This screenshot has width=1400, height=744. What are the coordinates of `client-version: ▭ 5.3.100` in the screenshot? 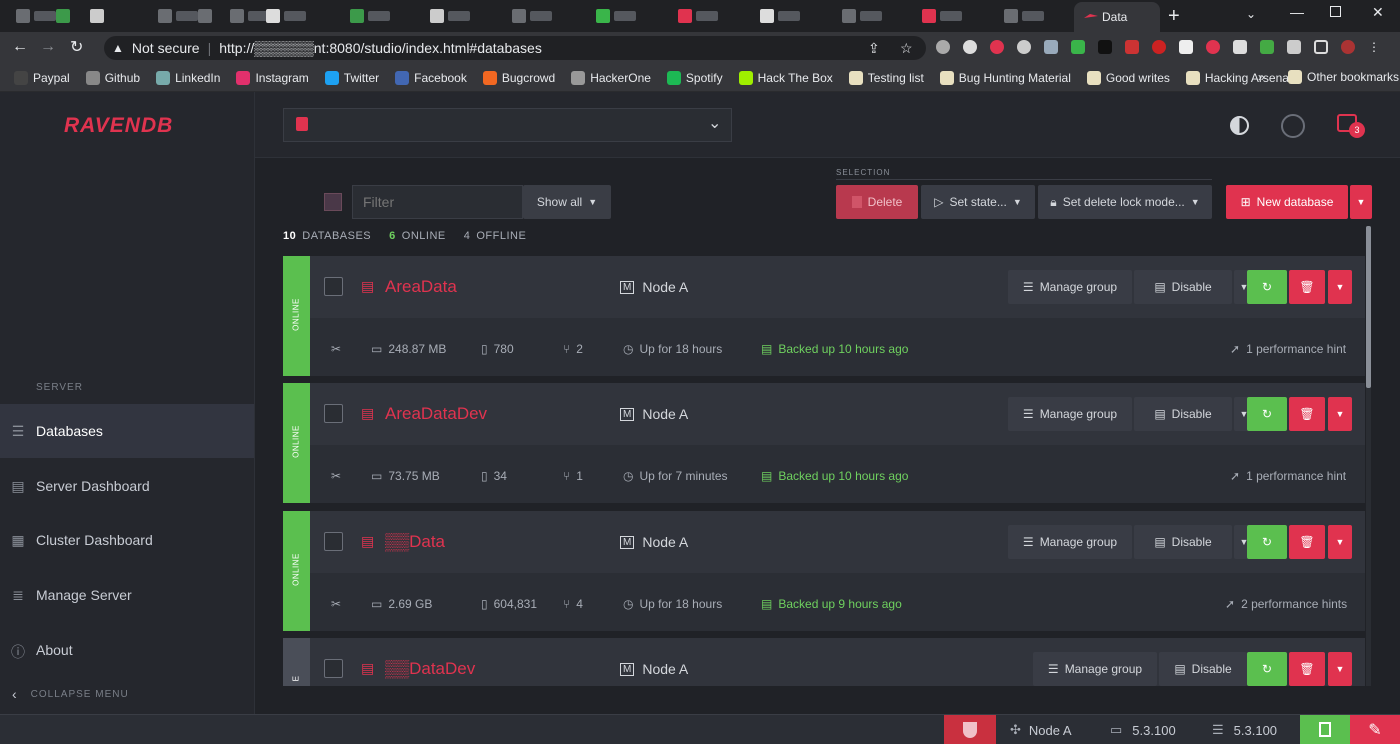 It's located at (1143, 730).